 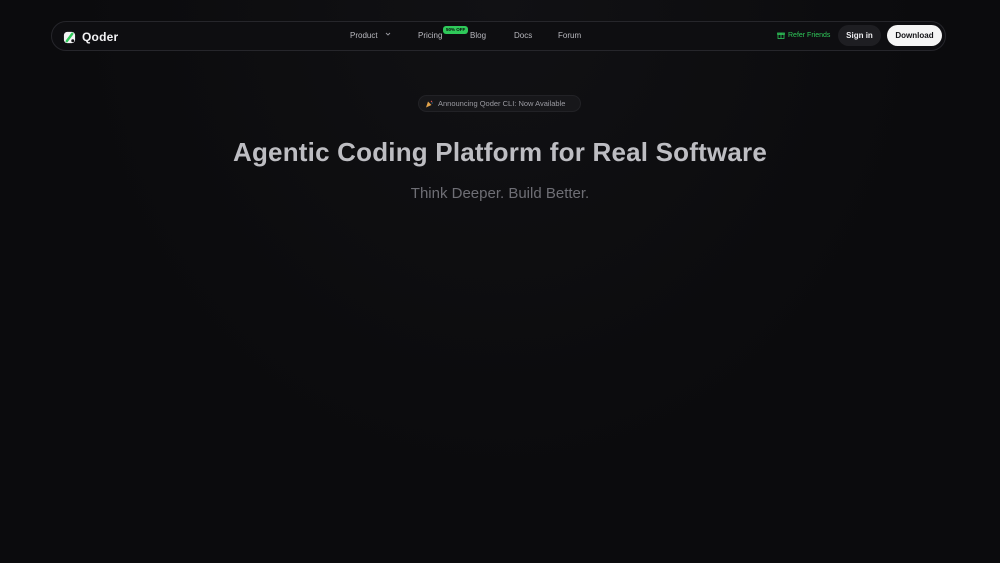 What do you see at coordinates (456, 30) in the screenshot?
I see `discount-badge: 50% OFF` at bounding box center [456, 30].